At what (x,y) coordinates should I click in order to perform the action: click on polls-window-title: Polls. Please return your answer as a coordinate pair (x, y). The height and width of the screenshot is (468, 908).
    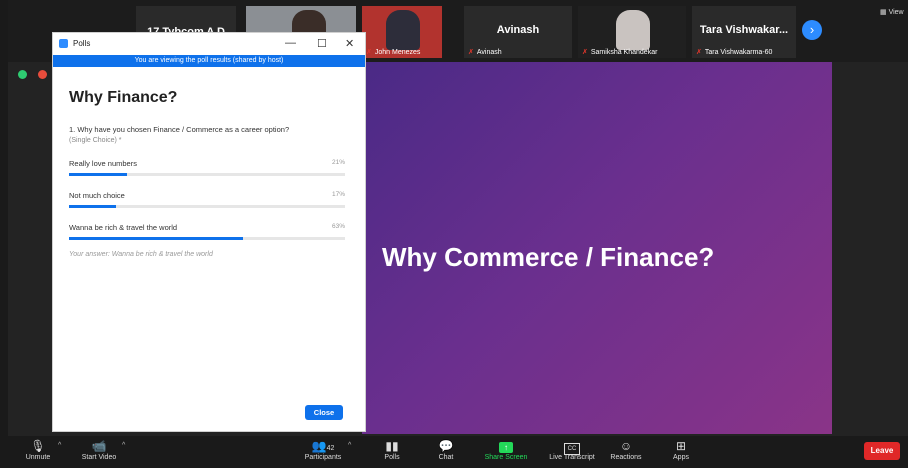
    Looking at the image, I should click on (82, 43).